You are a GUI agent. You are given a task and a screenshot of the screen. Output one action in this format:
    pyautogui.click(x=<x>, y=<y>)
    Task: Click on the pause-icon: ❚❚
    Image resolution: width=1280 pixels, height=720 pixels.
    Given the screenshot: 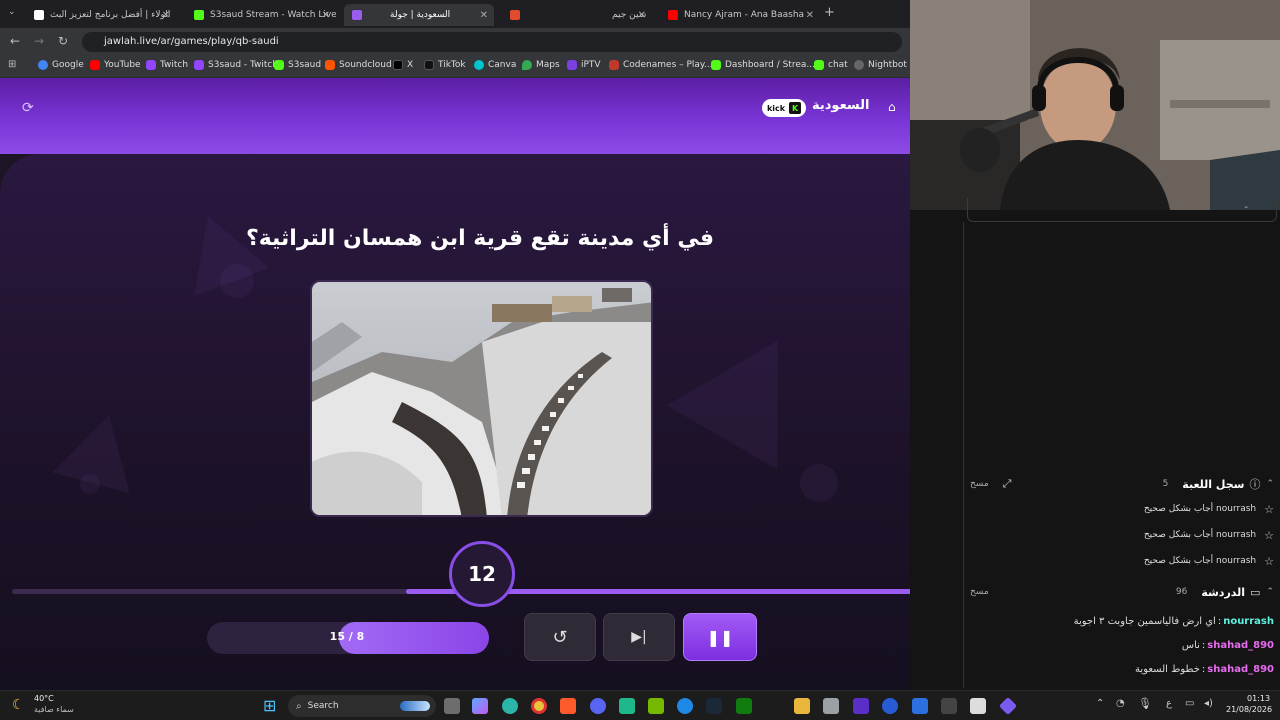 What is the action you would take?
    pyautogui.click(x=720, y=637)
    